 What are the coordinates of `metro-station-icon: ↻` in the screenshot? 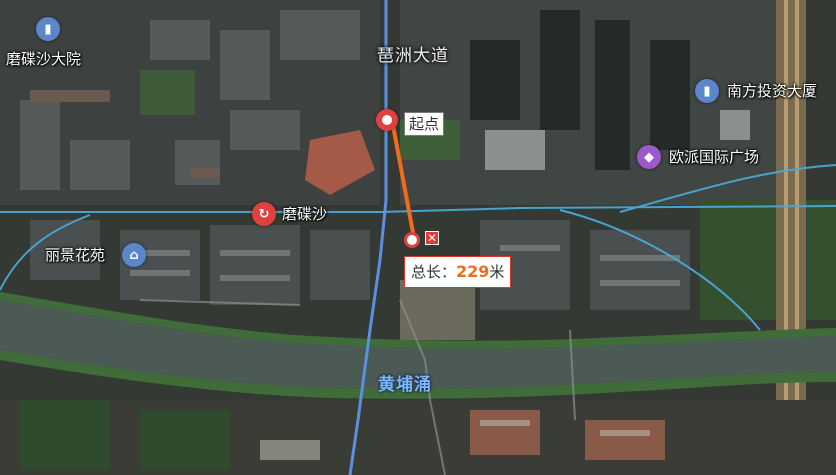 It's located at (264, 214).